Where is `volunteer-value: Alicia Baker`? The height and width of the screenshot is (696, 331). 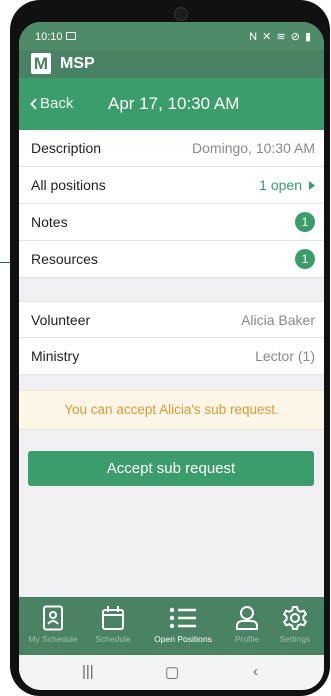 volunteer-value: Alicia Baker is located at coordinates (278, 320).